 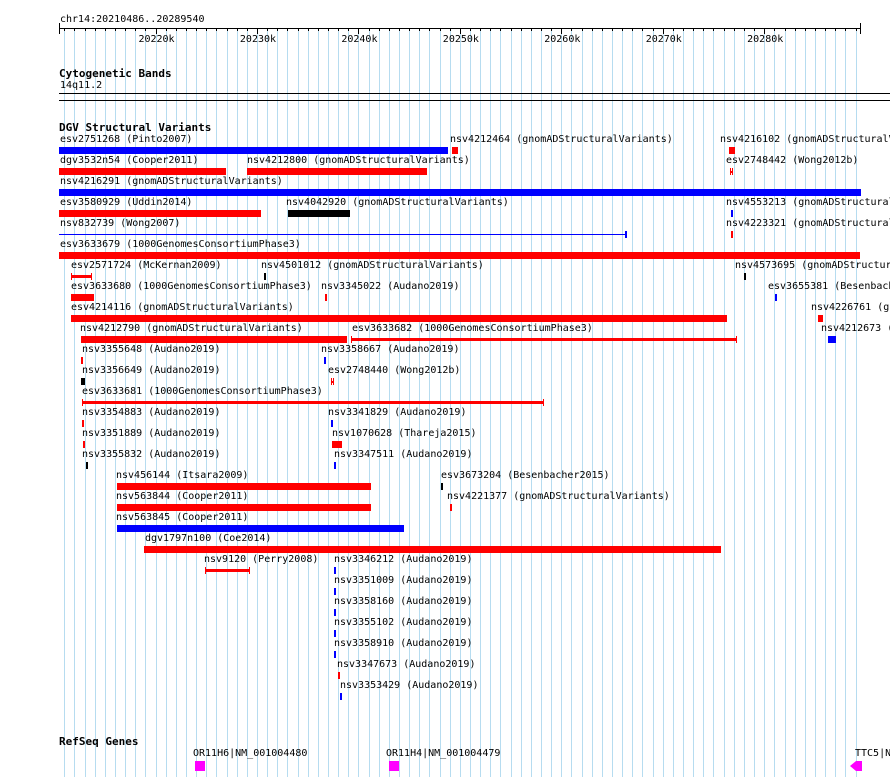 What do you see at coordinates (397, 413) in the screenshot?
I see `dgv-feature-label: nsv3341829 (Audano2019)` at bounding box center [397, 413].